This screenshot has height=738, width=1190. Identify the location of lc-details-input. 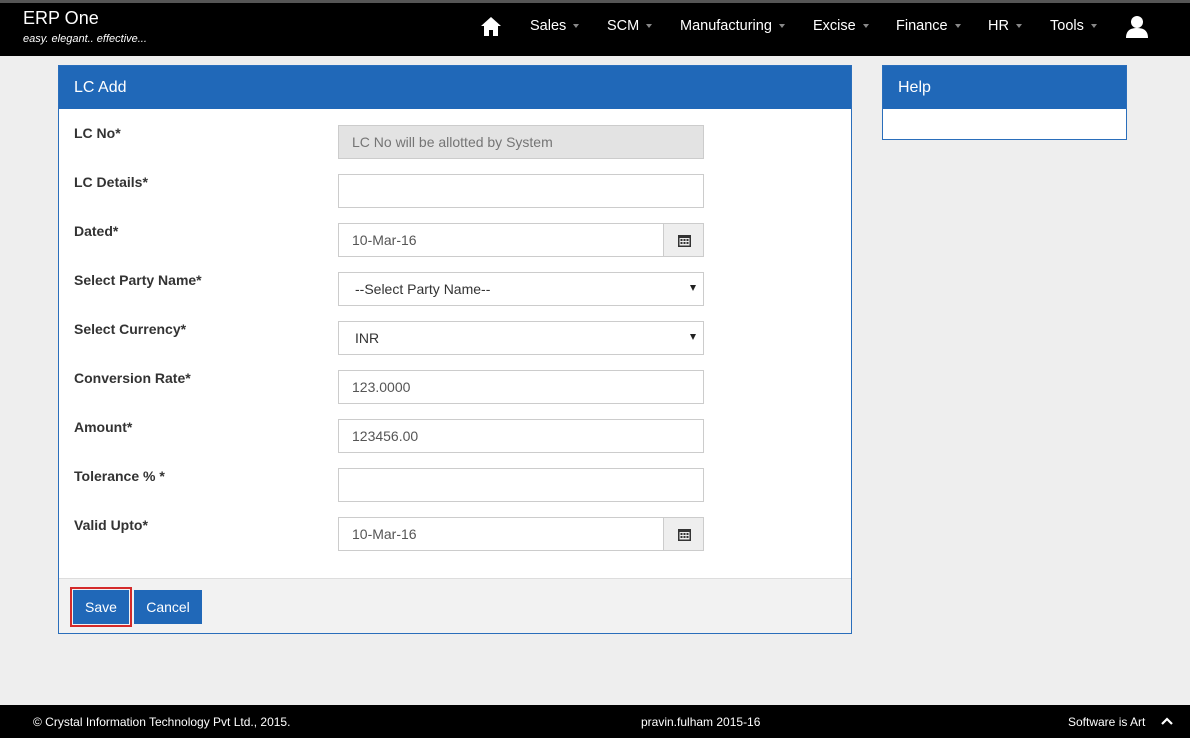
(521, 191).